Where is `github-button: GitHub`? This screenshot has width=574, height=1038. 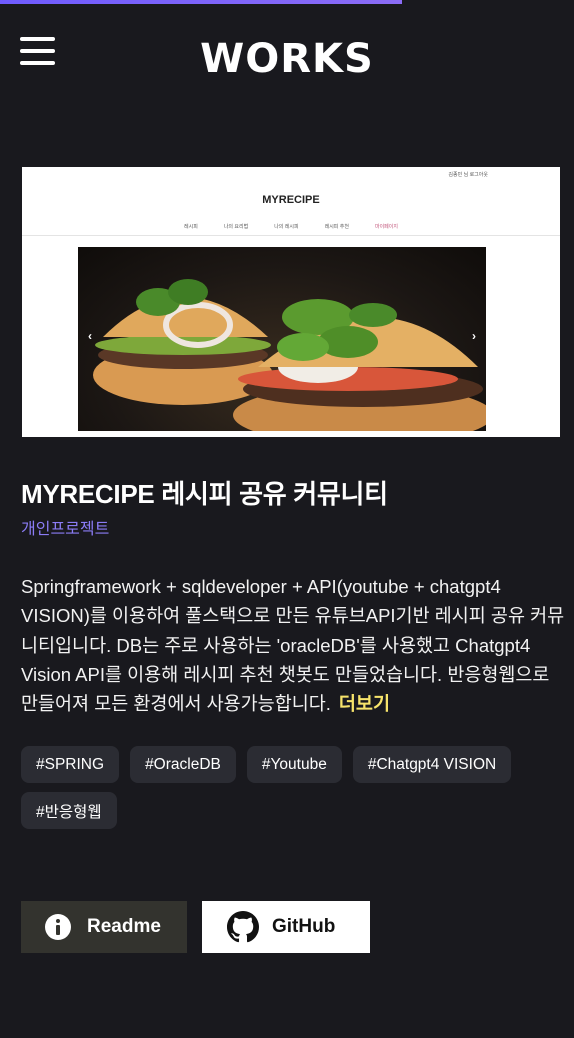 github-button: GitHub is located at coordinates (286, 927).